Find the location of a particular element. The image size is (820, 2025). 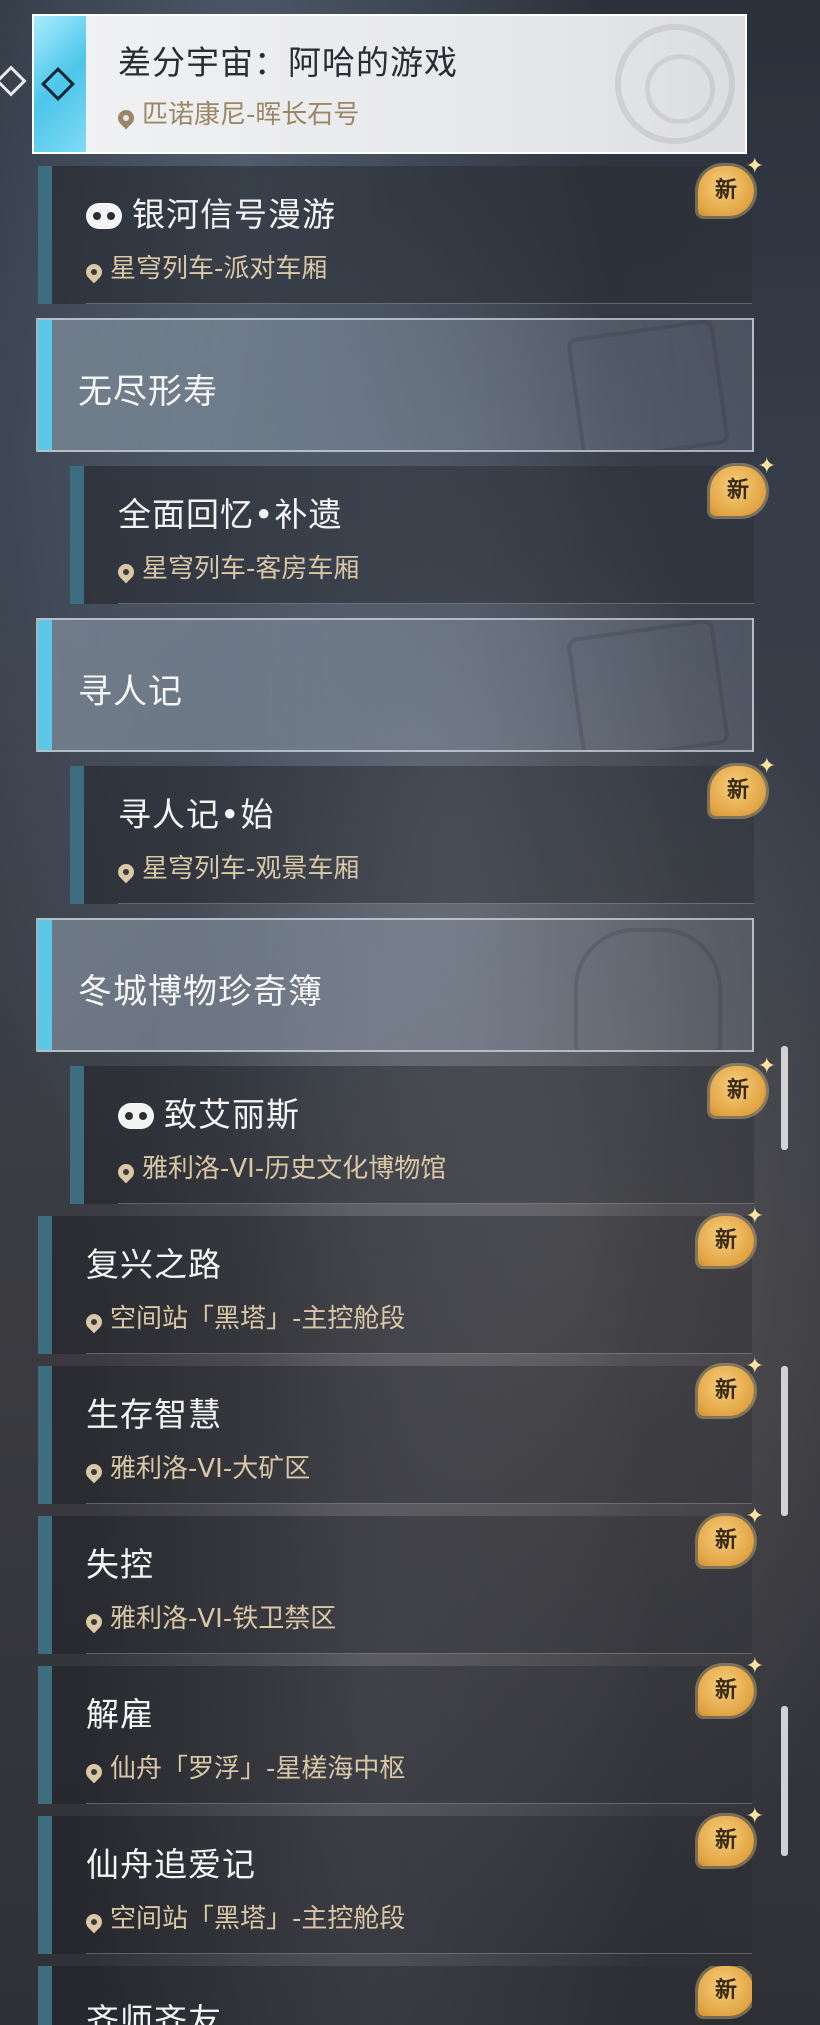

quest-location: 雅利洛-VI-铁卫禁区 is located at coordinates (209, 1616).